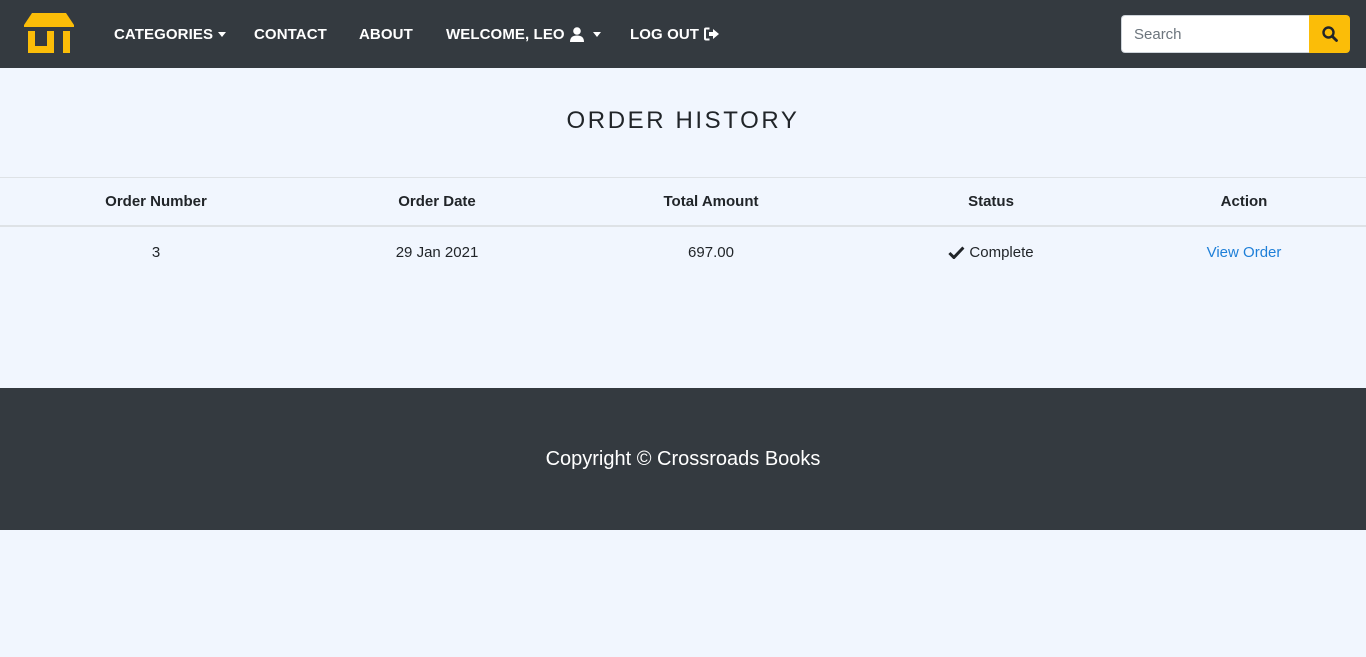 This screenshot has width=1366, height=657. Describe the element at coordinates (156, 201) in the screenshot. I see `column-header-order-number: Order Number` at that location.